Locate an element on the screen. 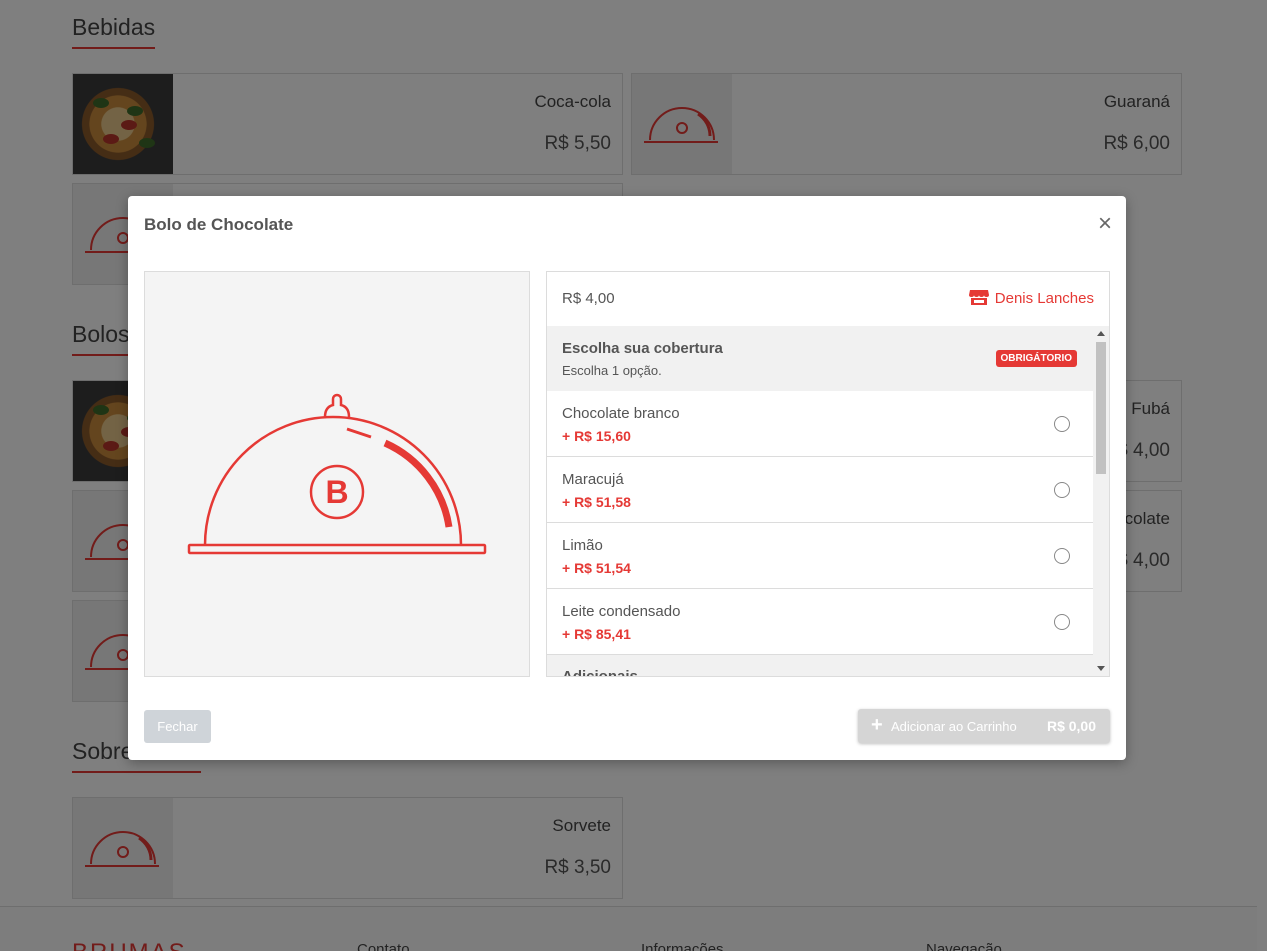 This screenshot has height=951, width=1267. close-button: Fechar is located at coordinates (177, 726).